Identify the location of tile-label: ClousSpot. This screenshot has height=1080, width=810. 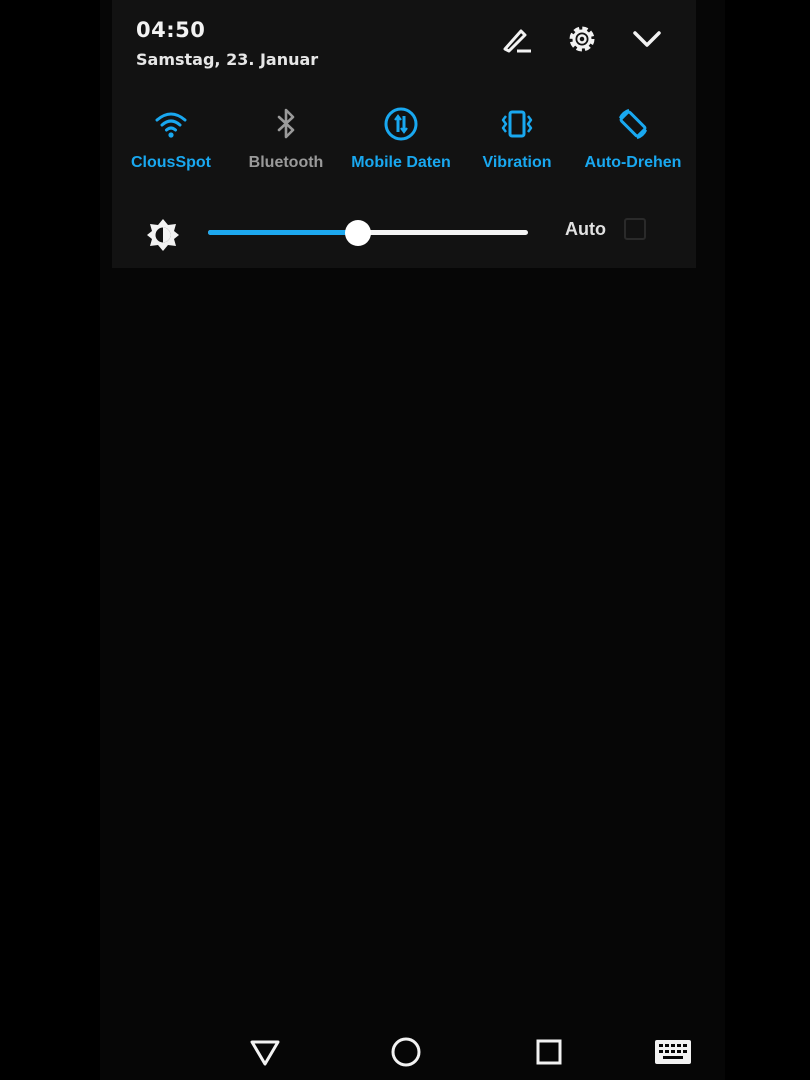
(171, 162).